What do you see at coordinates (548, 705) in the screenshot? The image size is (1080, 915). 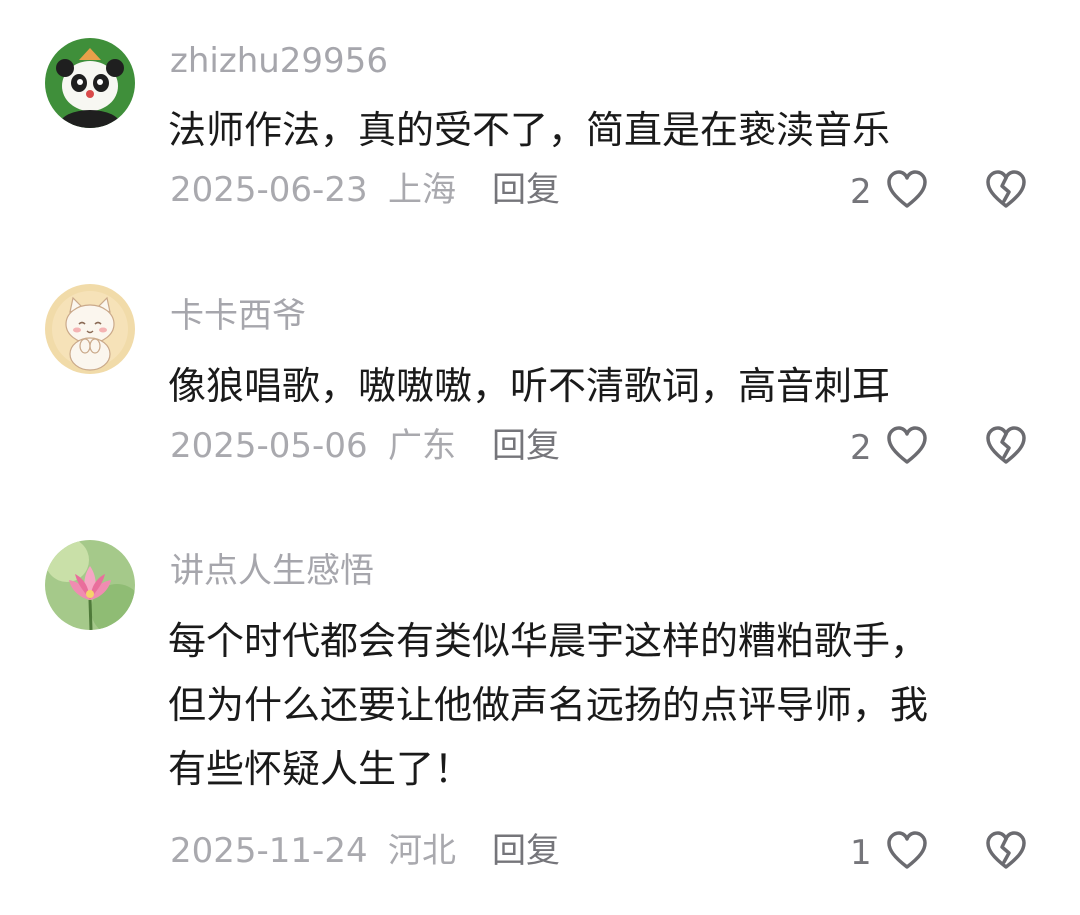 I see `comment-text-line: 但为什么还要让他做声名远扬的点评导师，我` at bounding box center [548, 705].